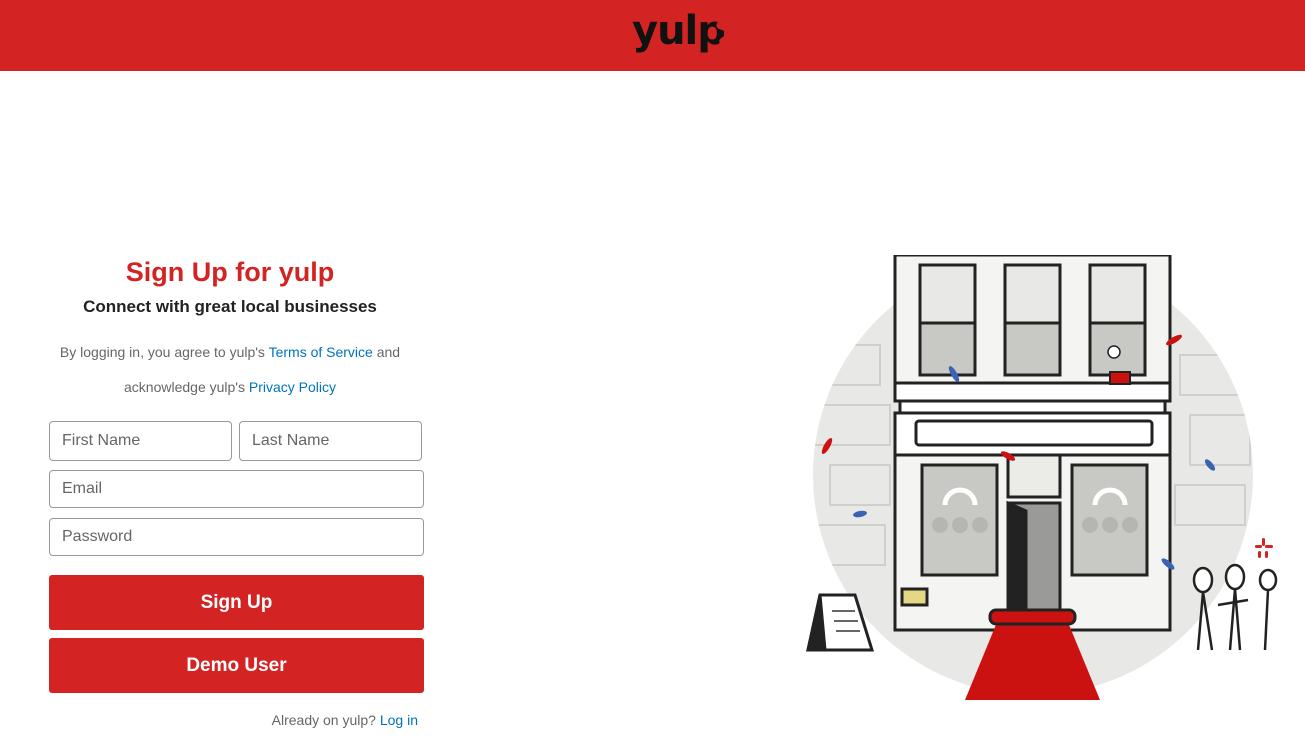 The height and width of the screenshot is (739, 1305). I want to click on yulp-logo: yulp, so click(695, 33).